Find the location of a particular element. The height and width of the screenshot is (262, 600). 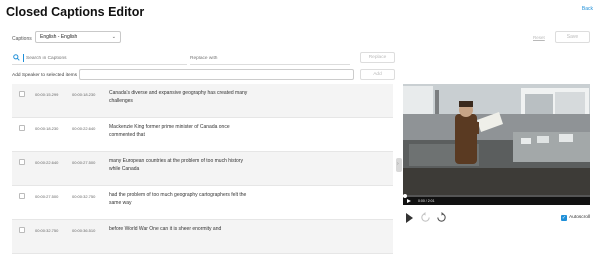

add-speaker-button: Add is located at coordinates (377, 74).